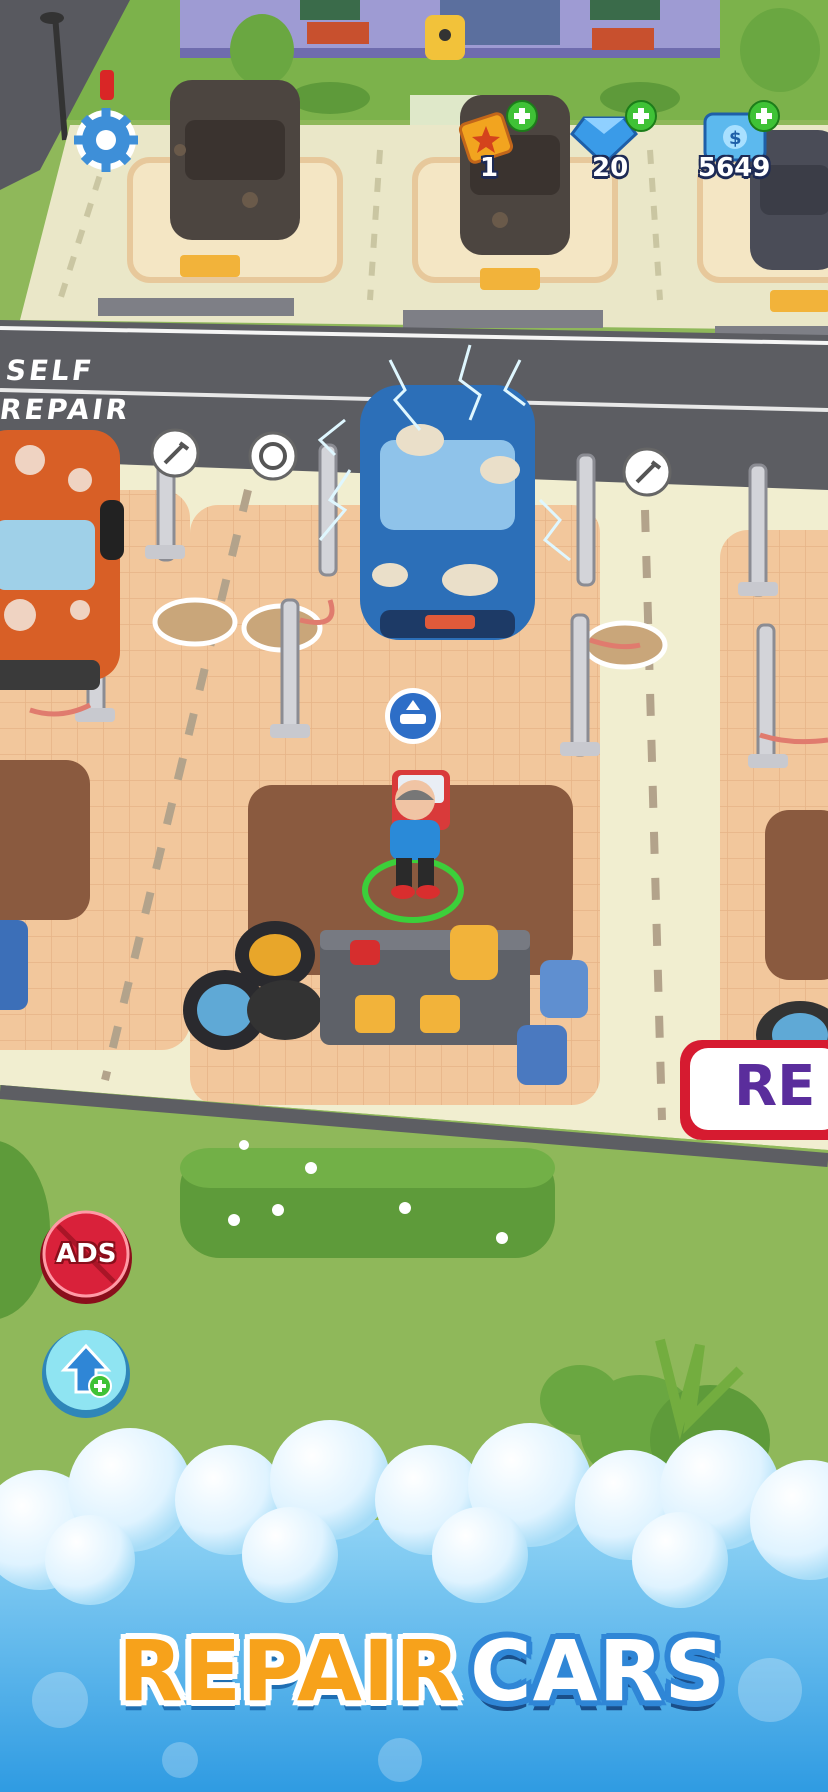 Image resolution: width=828 pixels, height=1792 pixels. Describe the element at coordinates (107, 85) in the screenshot. I see `fire-hydrant` at that location.